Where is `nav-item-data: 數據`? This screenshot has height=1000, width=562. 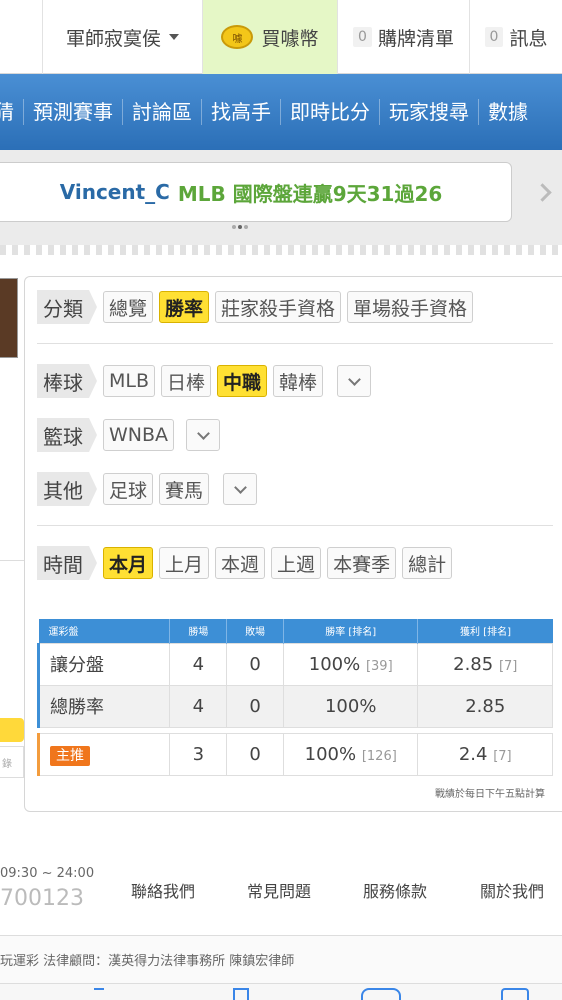
nav-item-data: 數據 is located at coordinates (508, 112).